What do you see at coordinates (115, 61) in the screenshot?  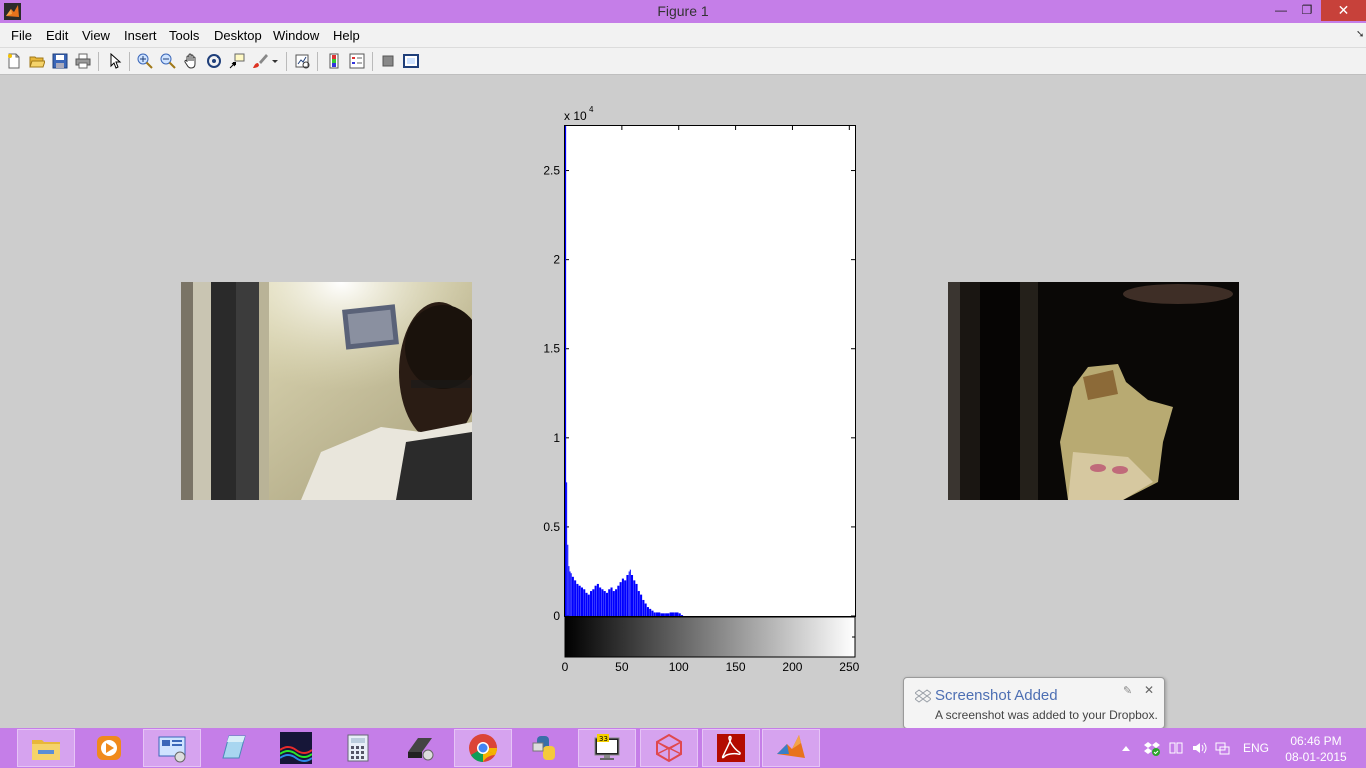 I see `edit-plot-arrow-icon` at bounding box center [115, 61].